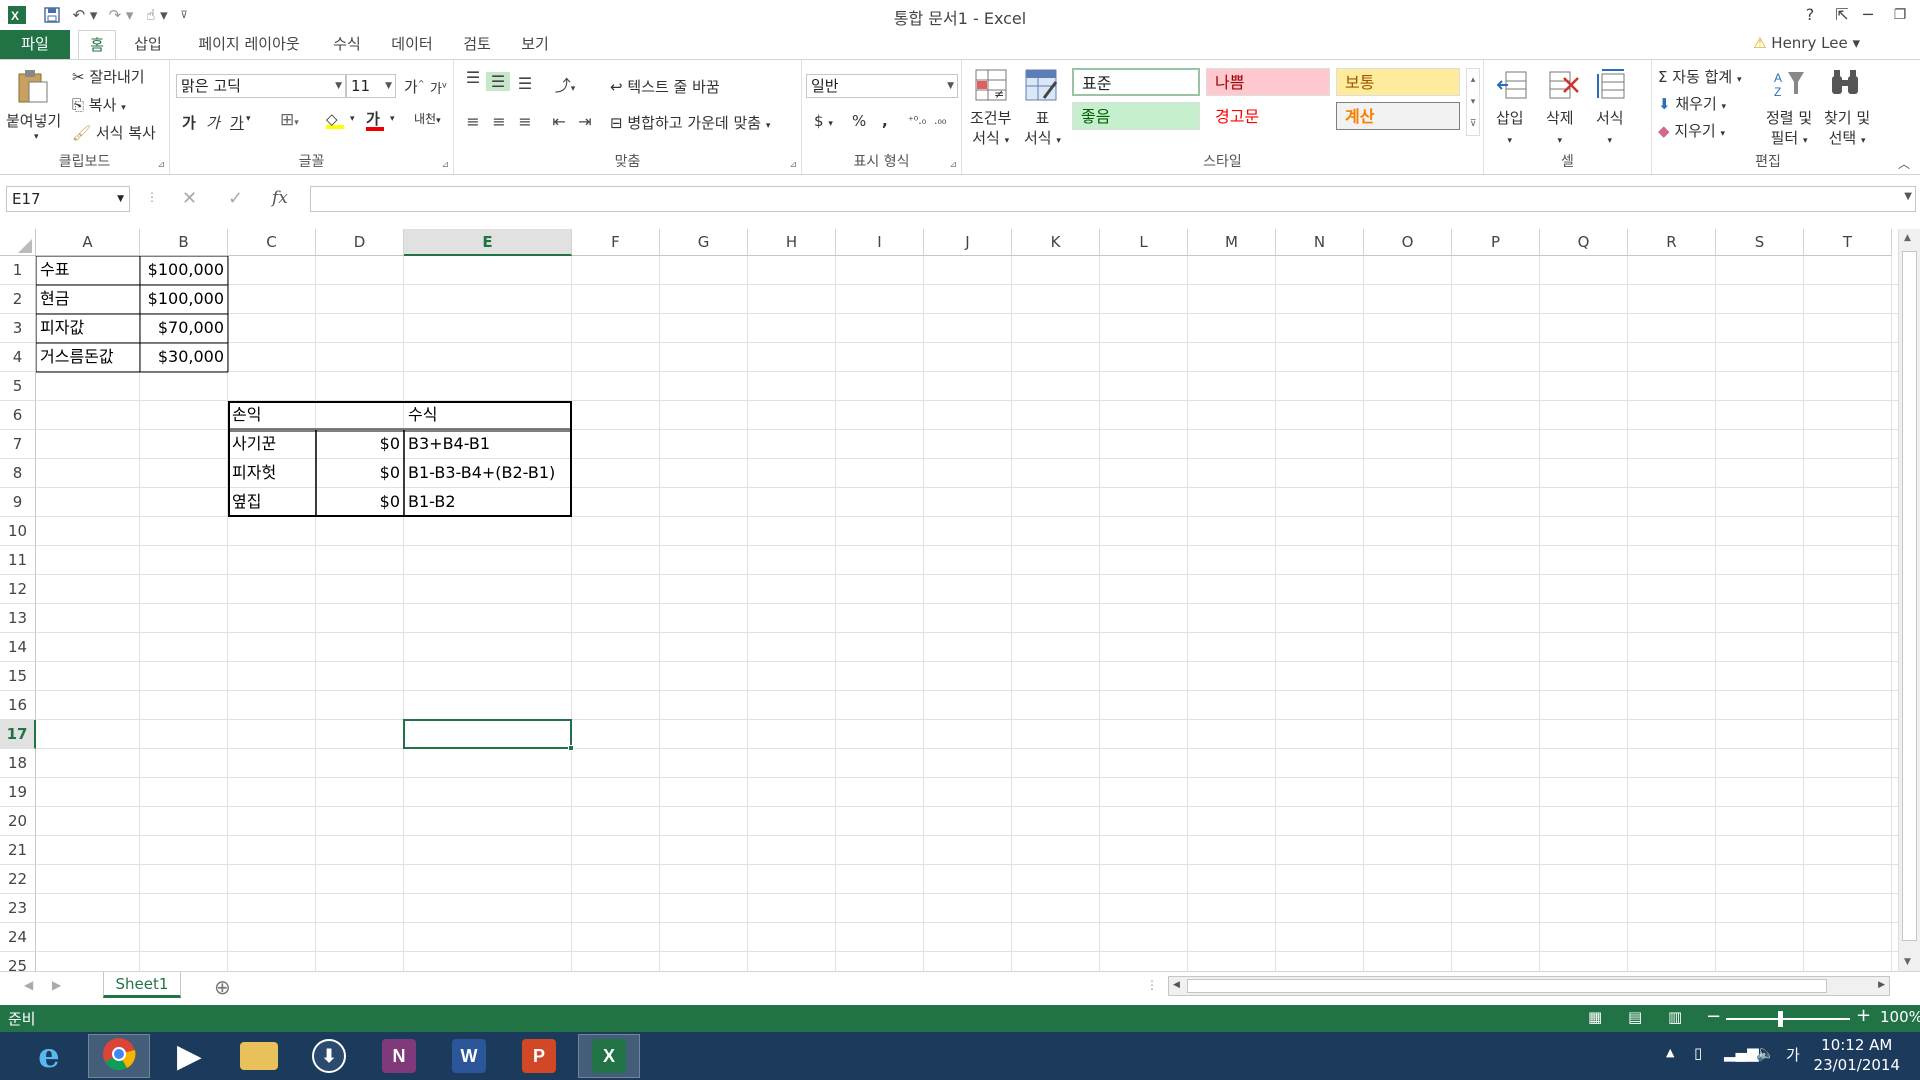  I want to click on column-header-p: P, so click(1496, 242).